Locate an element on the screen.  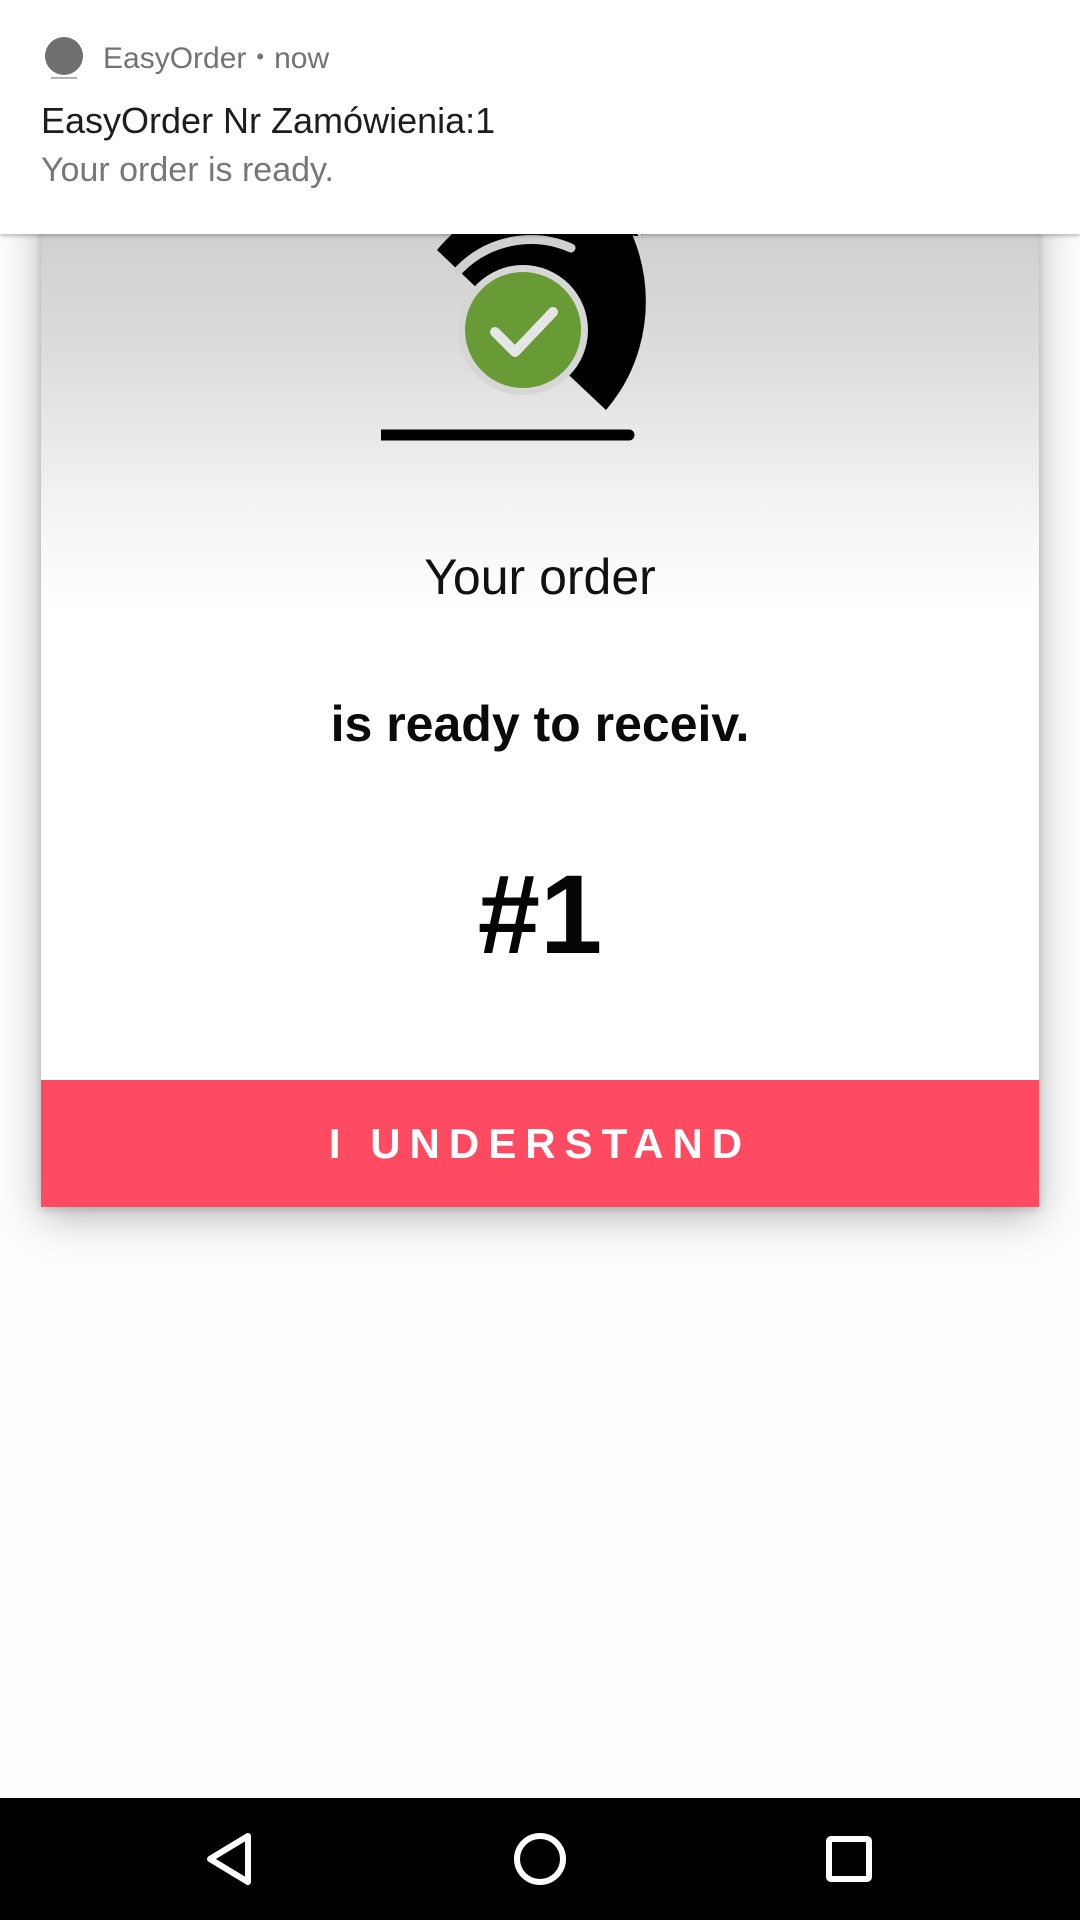
notification-title: EasyOrder Nr Zamówienia:1 is located at coordinates (268, 120).